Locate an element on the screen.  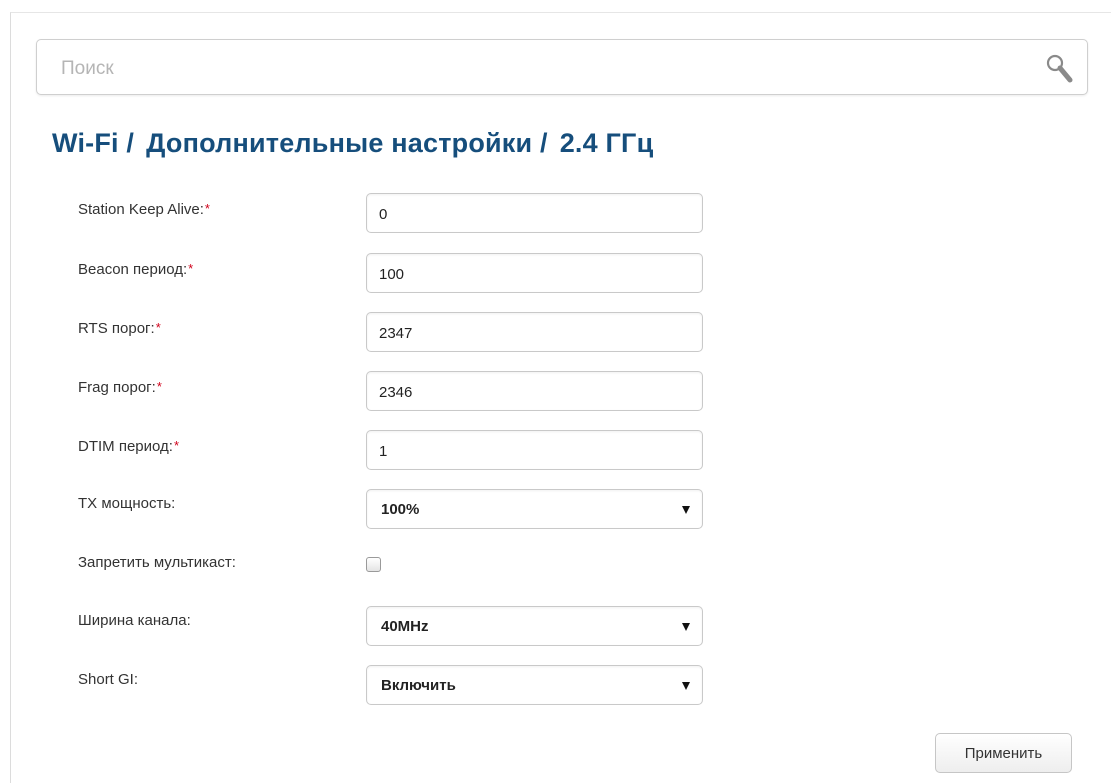
station-keep-alive-field is located at coordinates (534, 213).